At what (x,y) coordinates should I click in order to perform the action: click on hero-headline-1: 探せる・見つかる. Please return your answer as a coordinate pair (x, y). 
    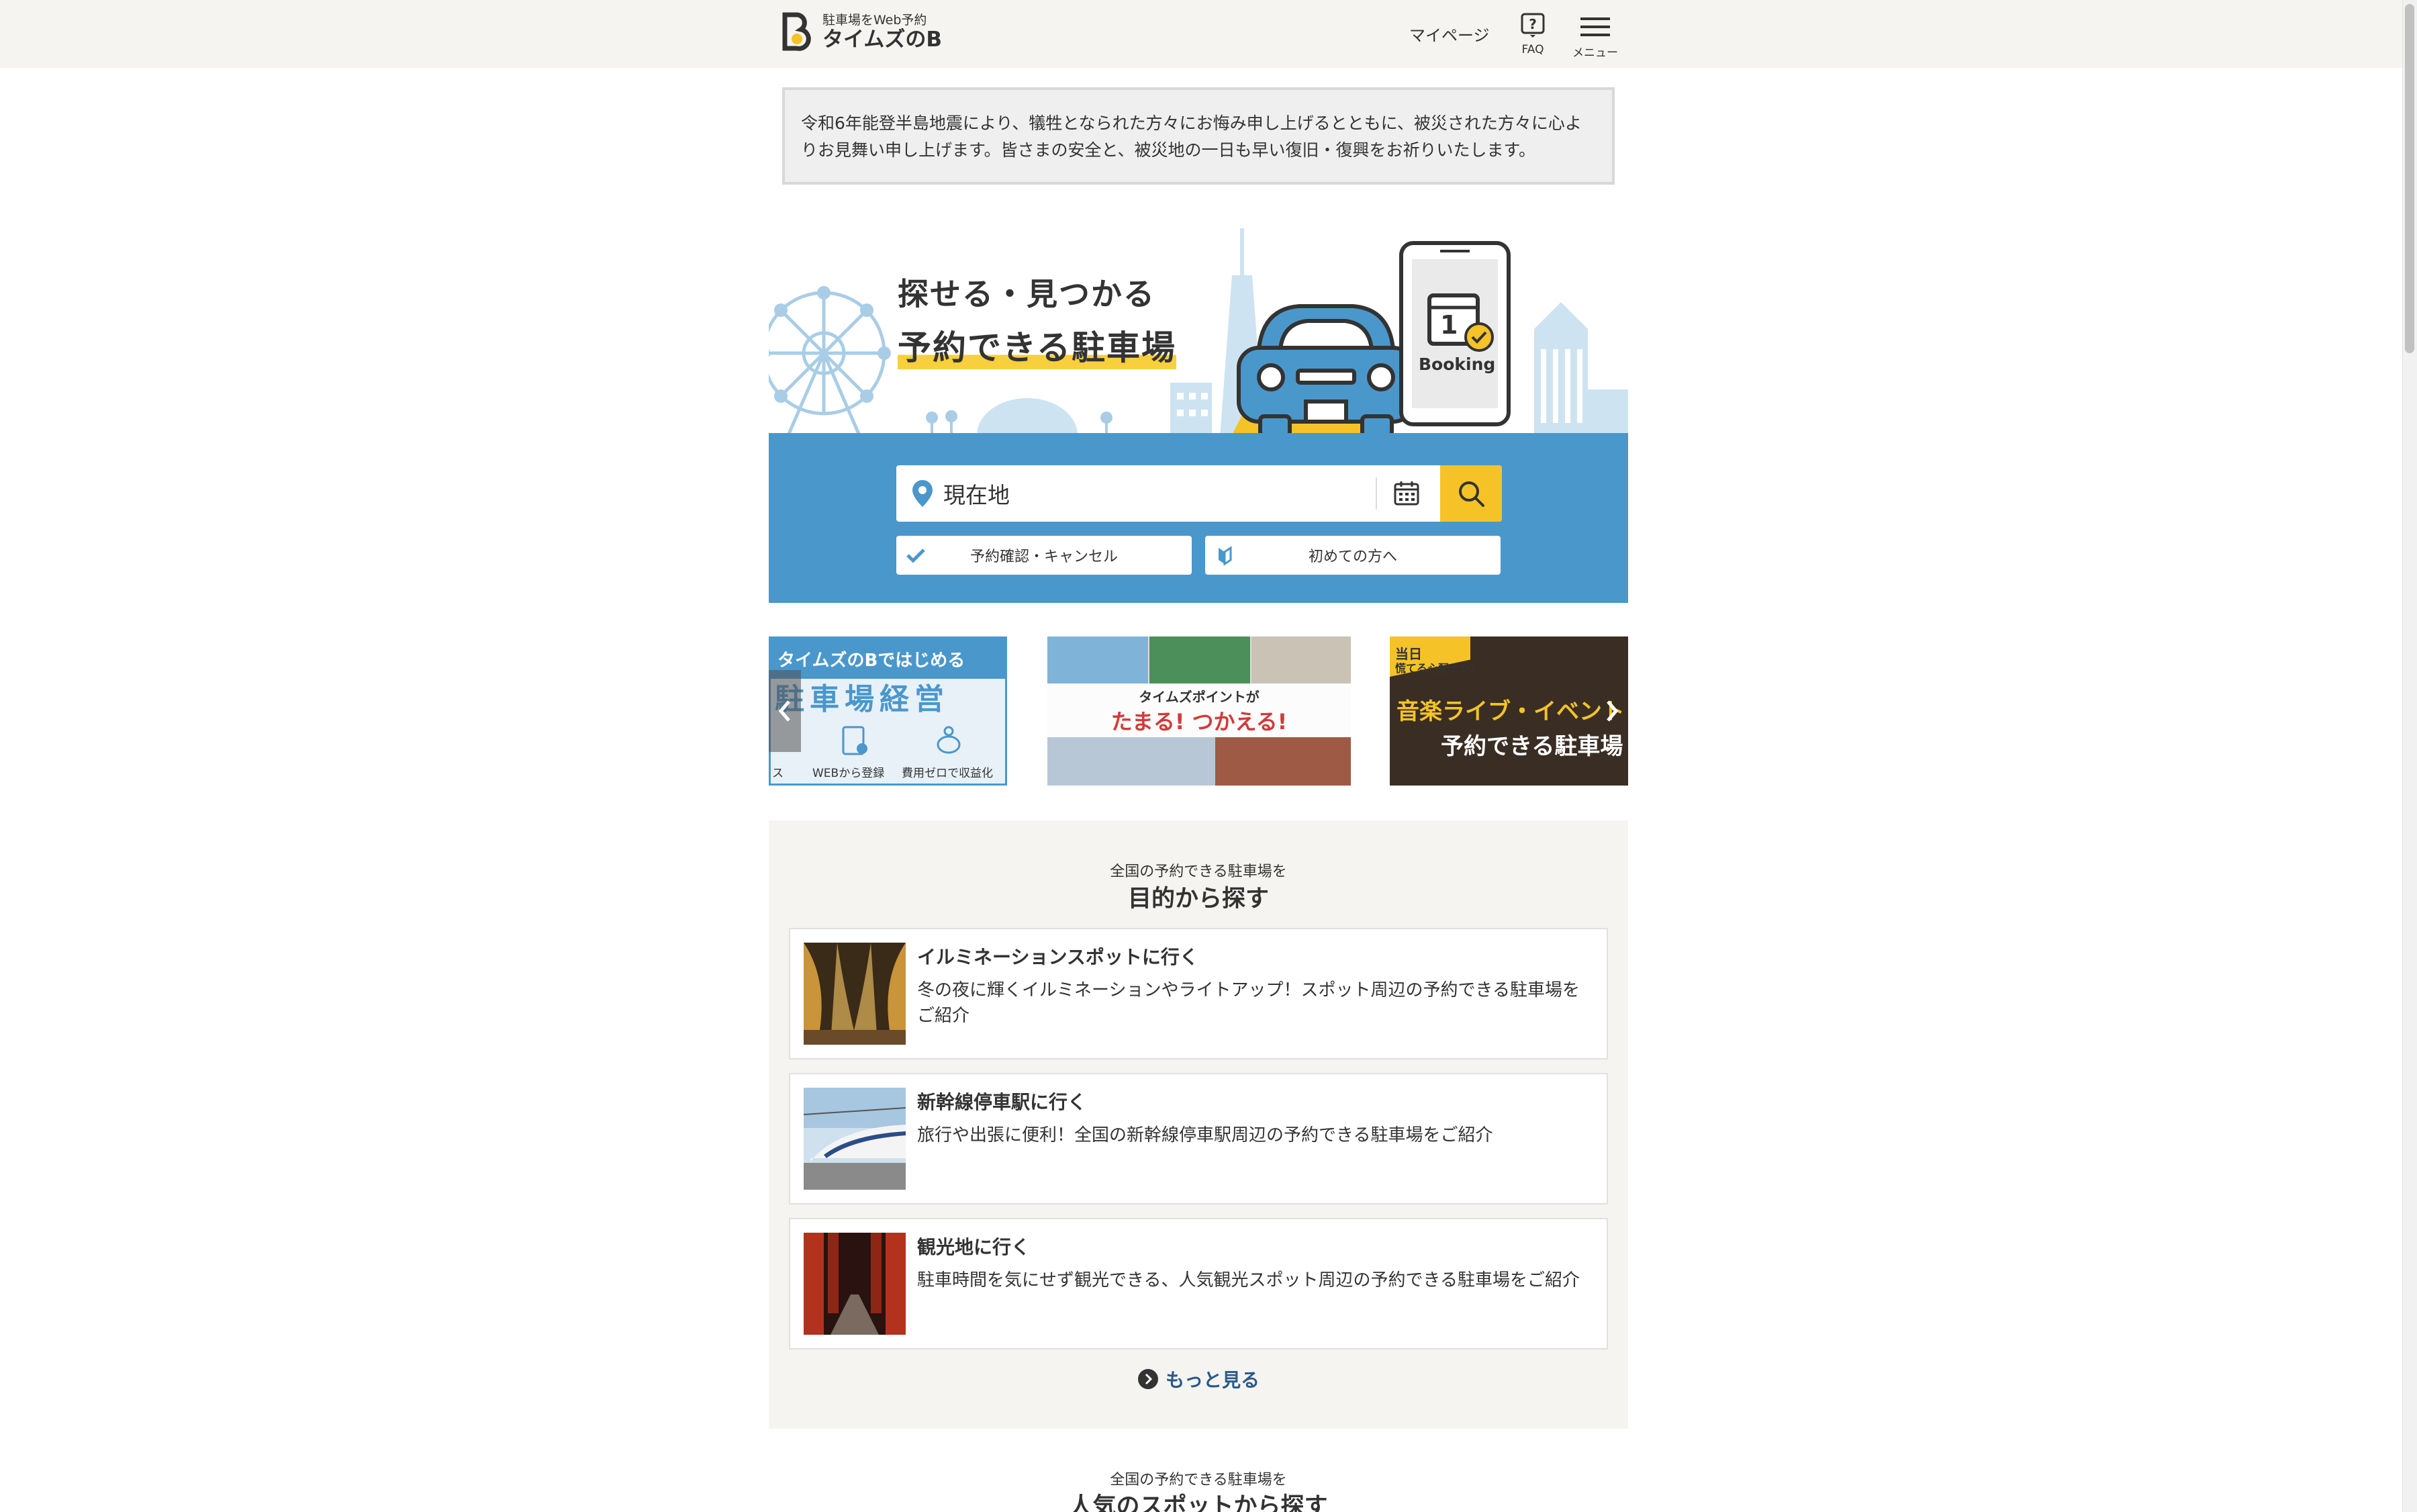
    Looking at the image, I should click on (1026, 294).